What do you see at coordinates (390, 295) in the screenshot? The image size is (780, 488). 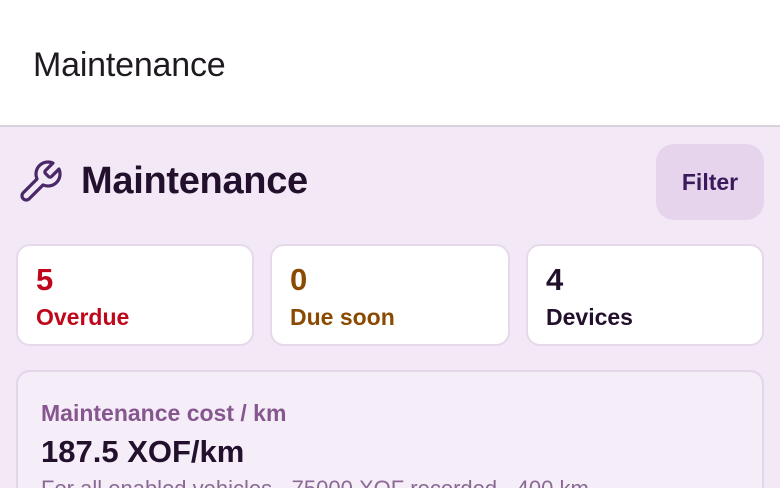 I see `stat-card-due-soon: 0 Due soon` at bounding box center [390, 295].